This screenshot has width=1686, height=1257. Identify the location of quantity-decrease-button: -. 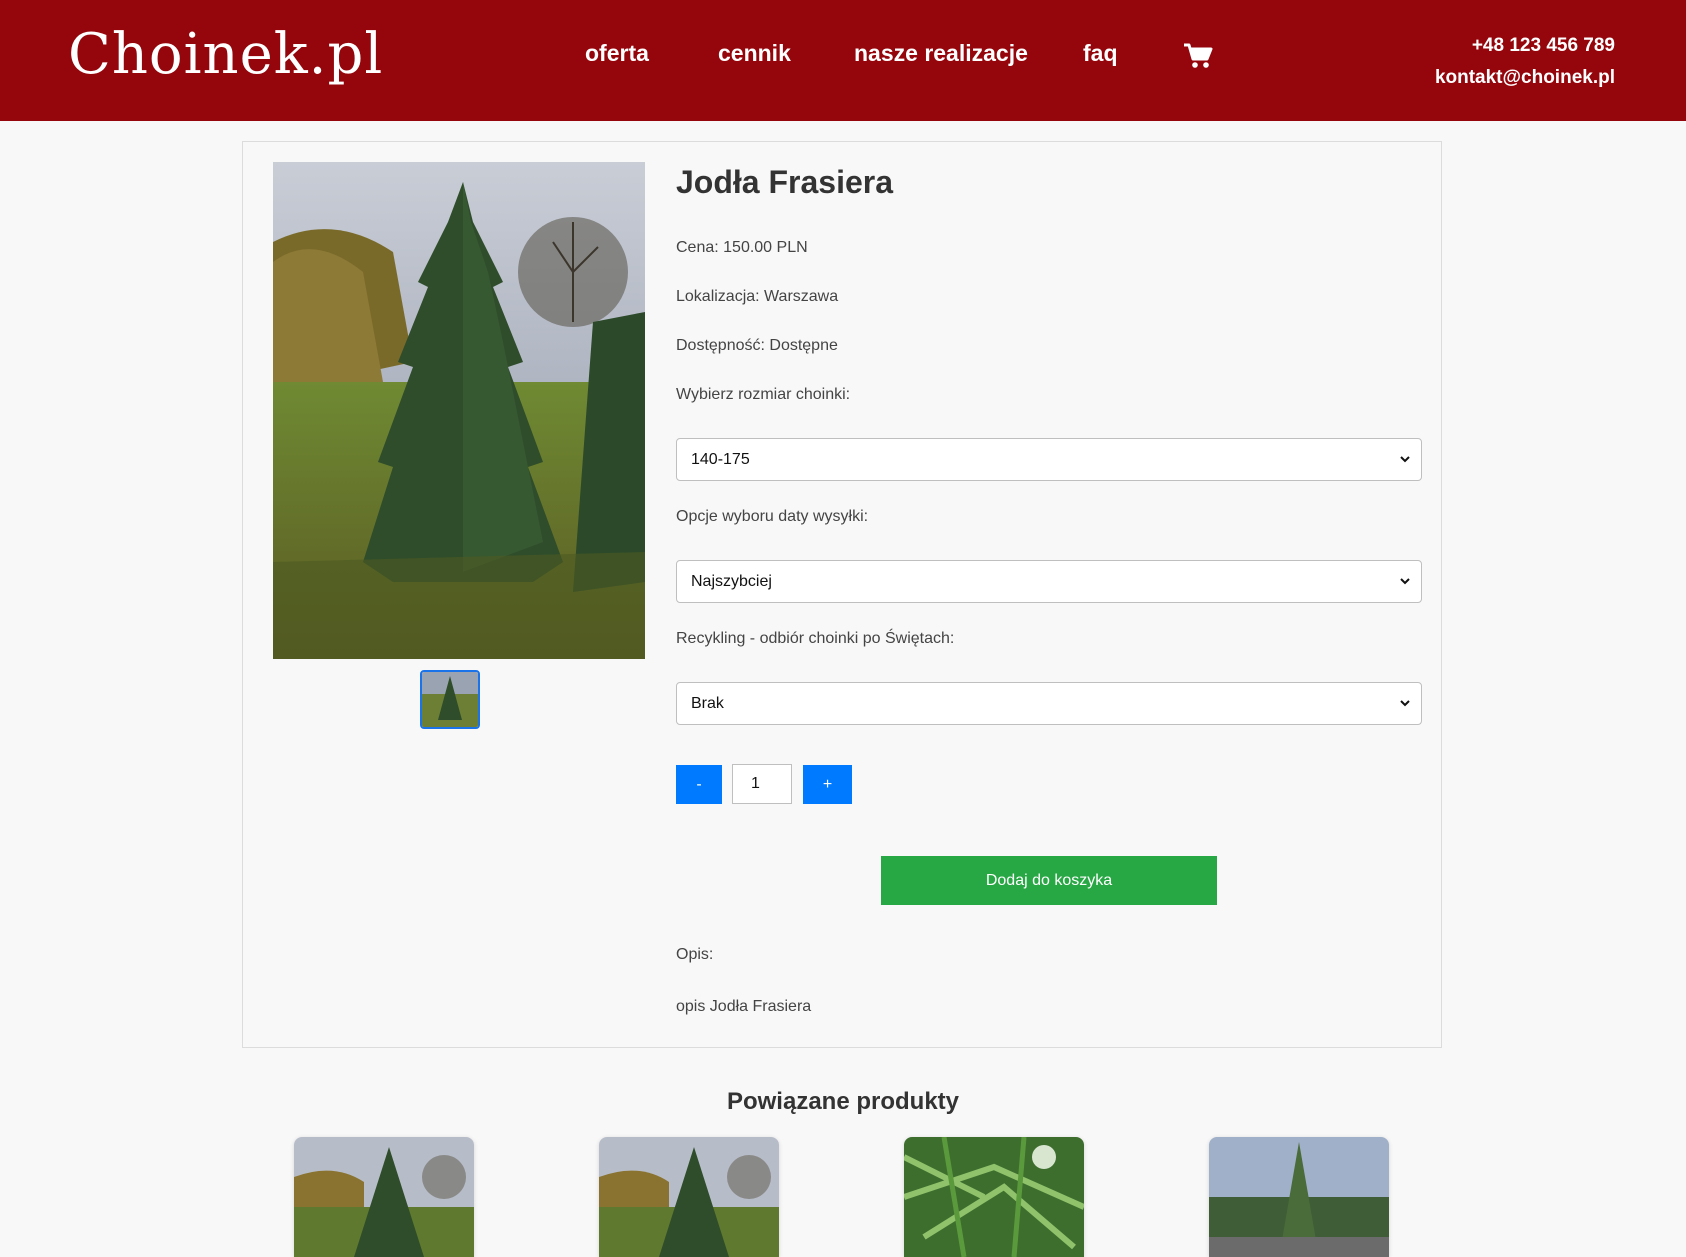
(699, 784).